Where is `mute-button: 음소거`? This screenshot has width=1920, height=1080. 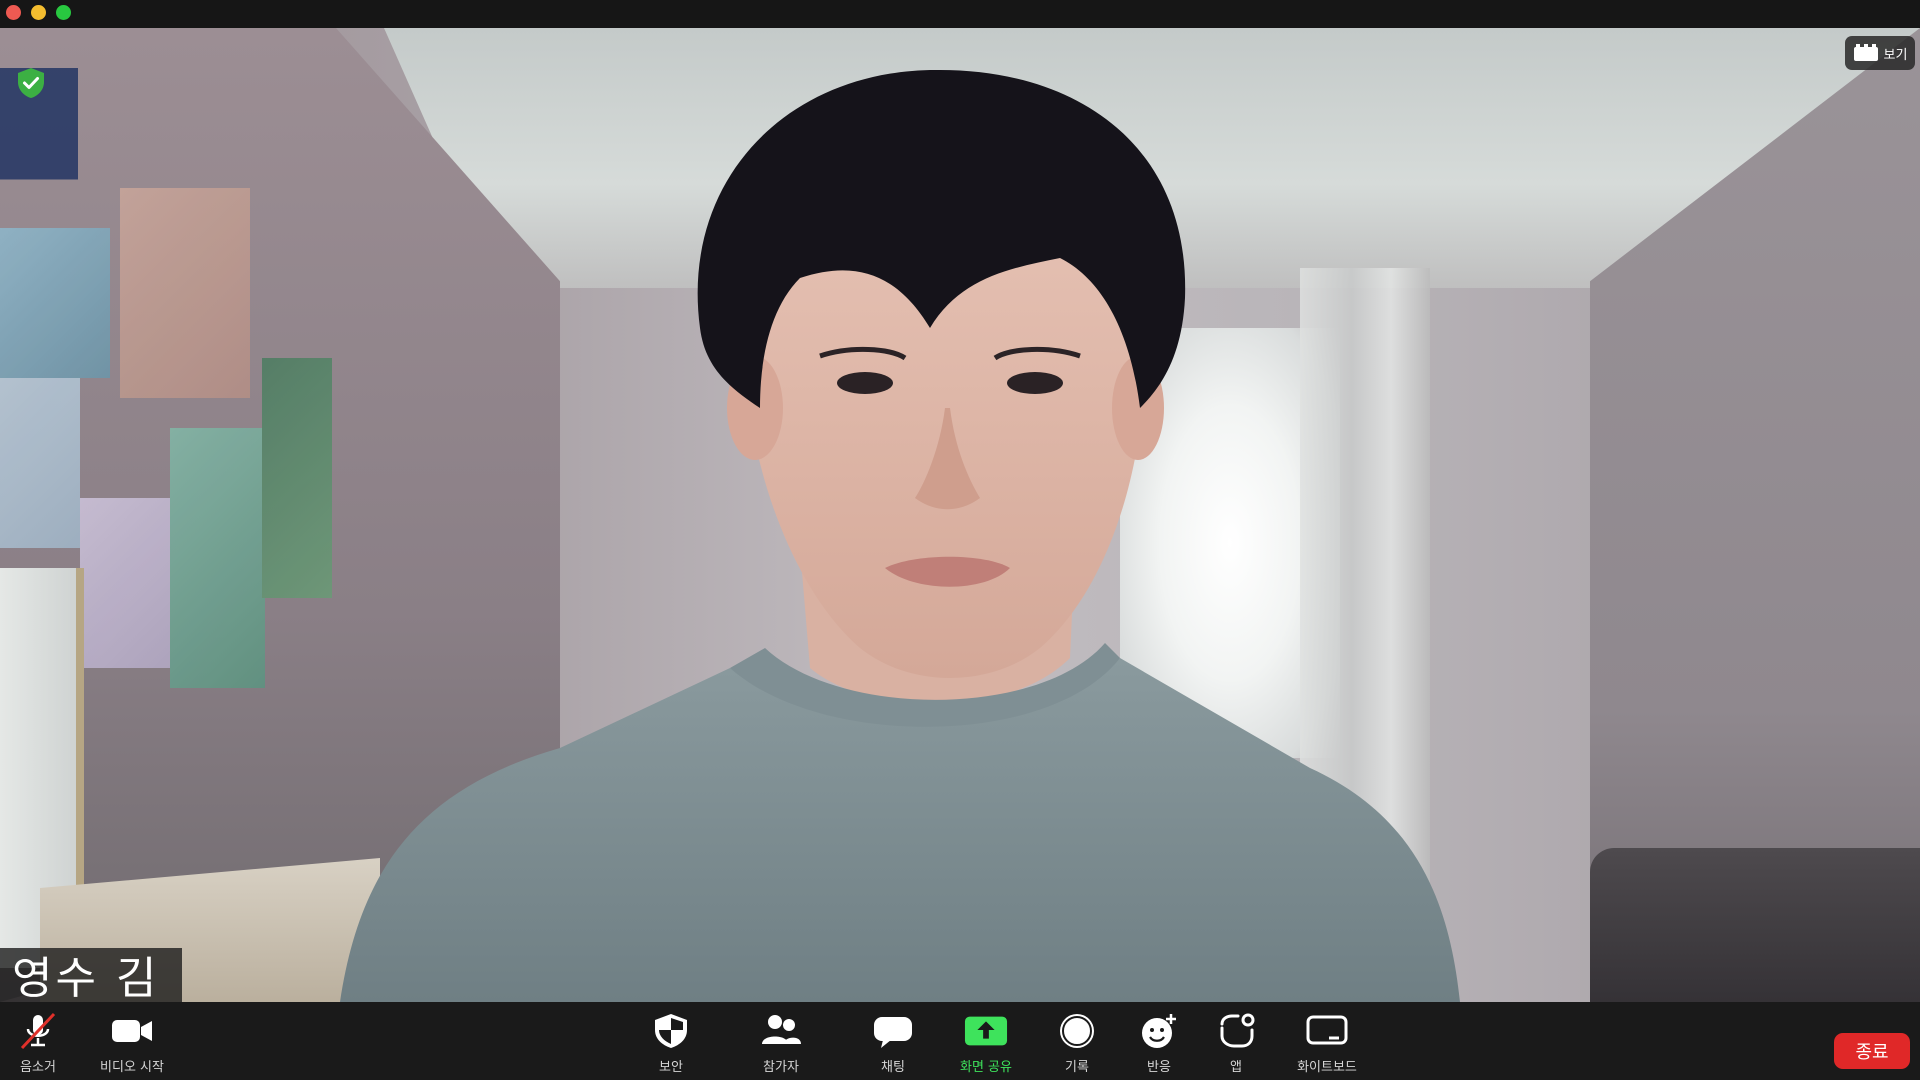 mute-button: 음소거 is located at coordinates (38, 1045).